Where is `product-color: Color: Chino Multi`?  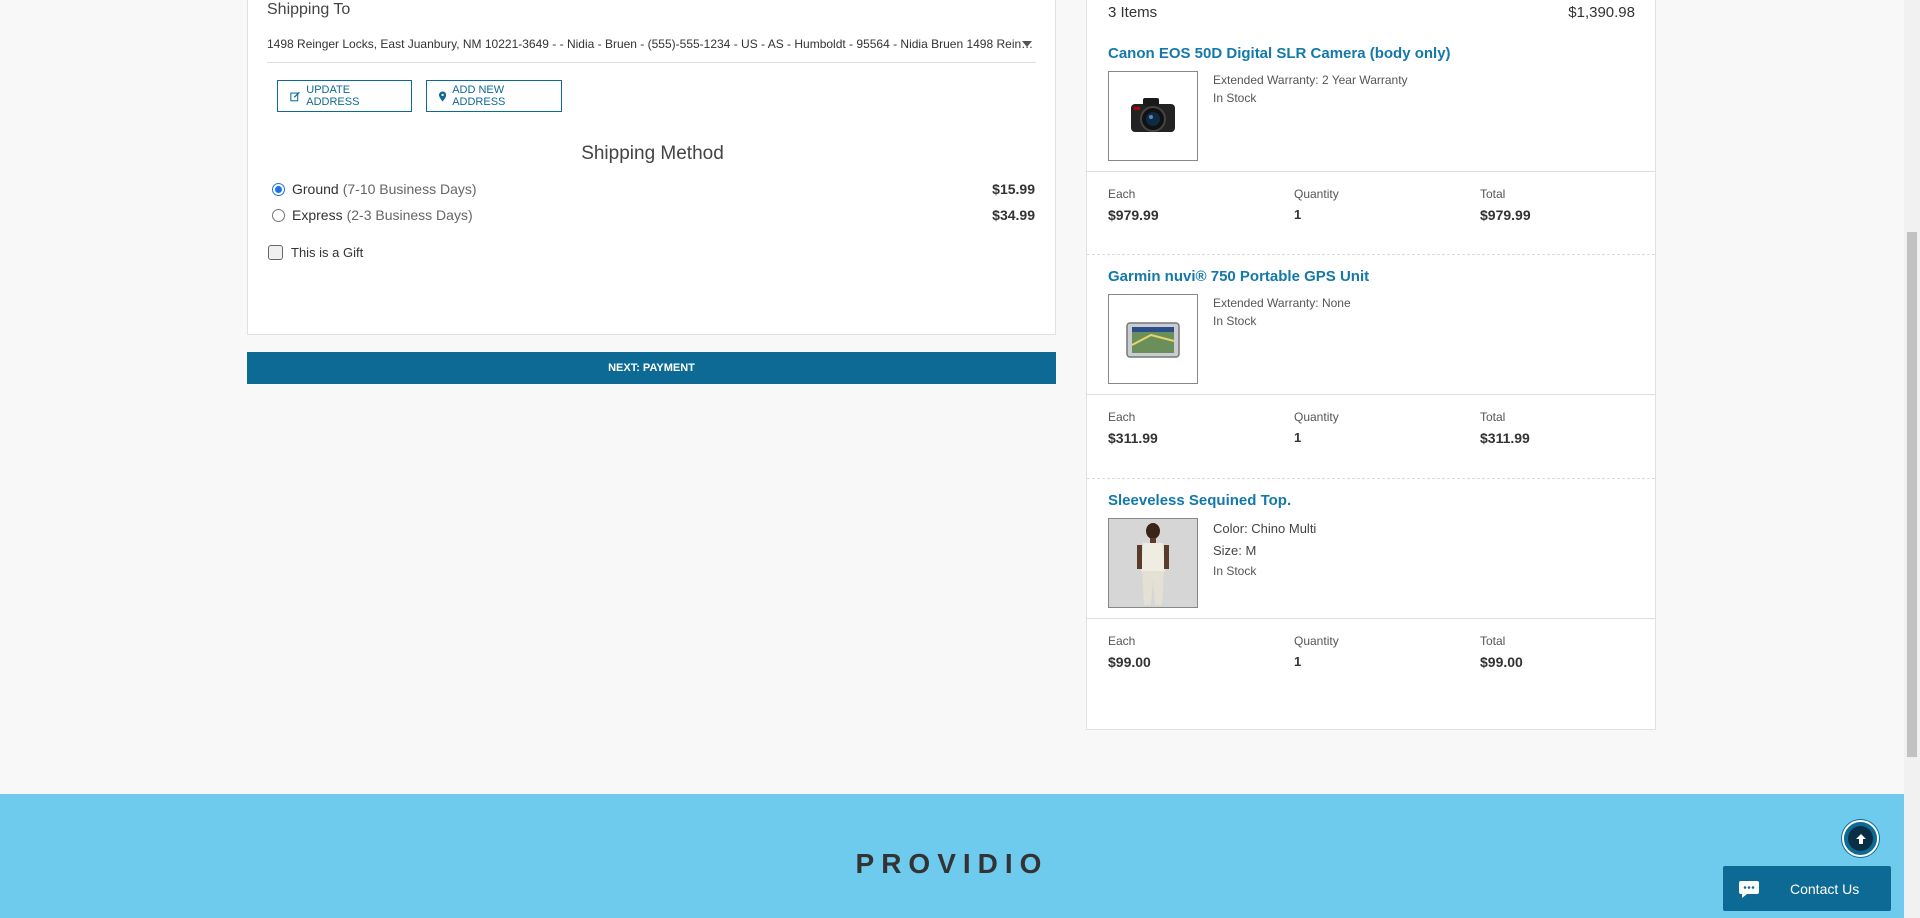 product-color: Color: Chino Multi is located at coordinates (1265, 528).